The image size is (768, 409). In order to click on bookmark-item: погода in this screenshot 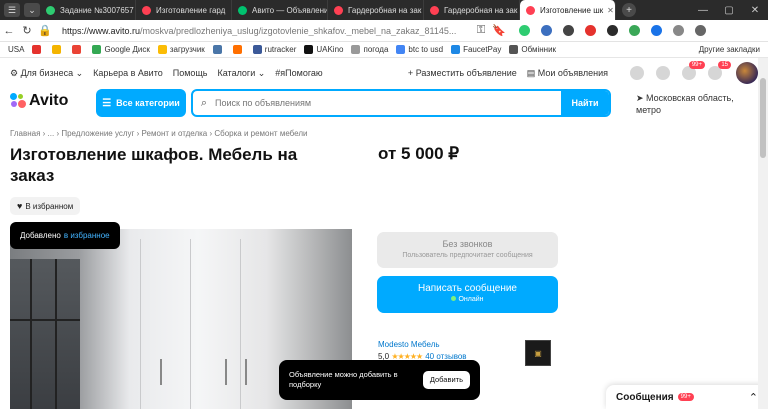, I will do `click(369, 49)`.